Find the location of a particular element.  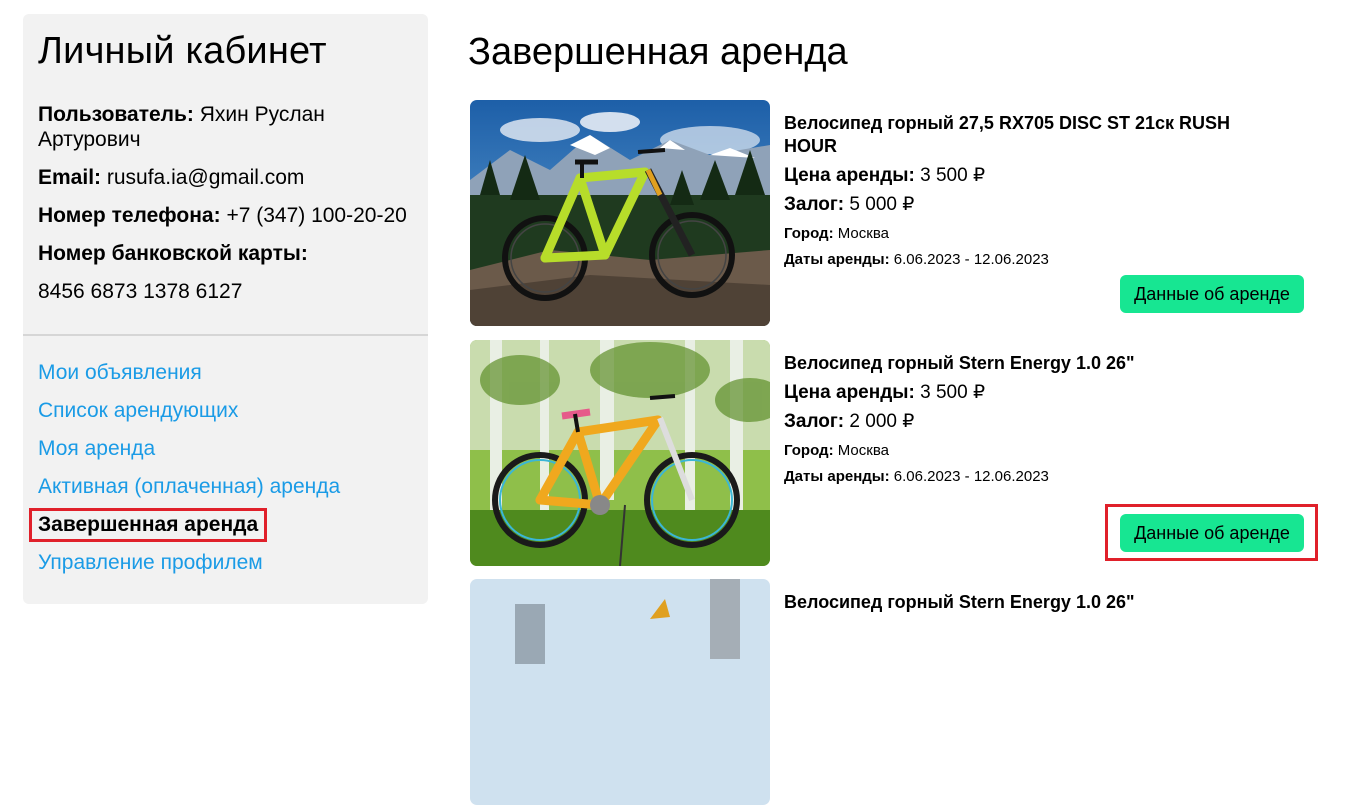

bank-card-label: Номер банковской карты: is located at coordinates (173, 253).